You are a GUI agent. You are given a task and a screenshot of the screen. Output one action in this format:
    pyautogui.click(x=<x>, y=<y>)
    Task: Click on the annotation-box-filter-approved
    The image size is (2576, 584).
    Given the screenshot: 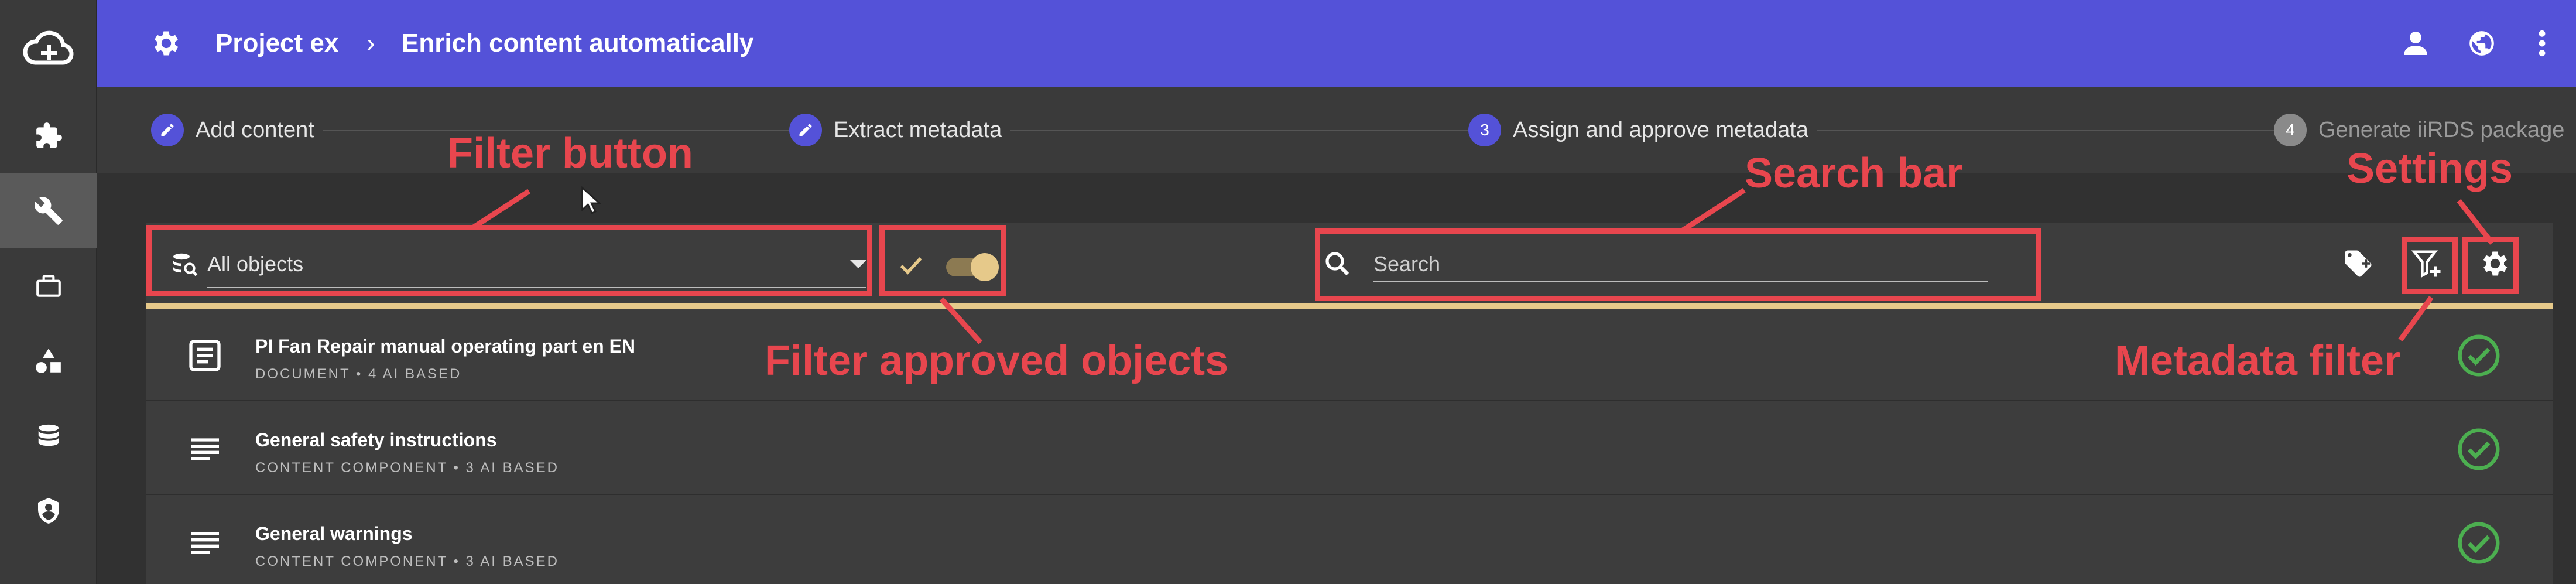 What is the action you would take?
    pyautogui.click(x=942, y=261)
    